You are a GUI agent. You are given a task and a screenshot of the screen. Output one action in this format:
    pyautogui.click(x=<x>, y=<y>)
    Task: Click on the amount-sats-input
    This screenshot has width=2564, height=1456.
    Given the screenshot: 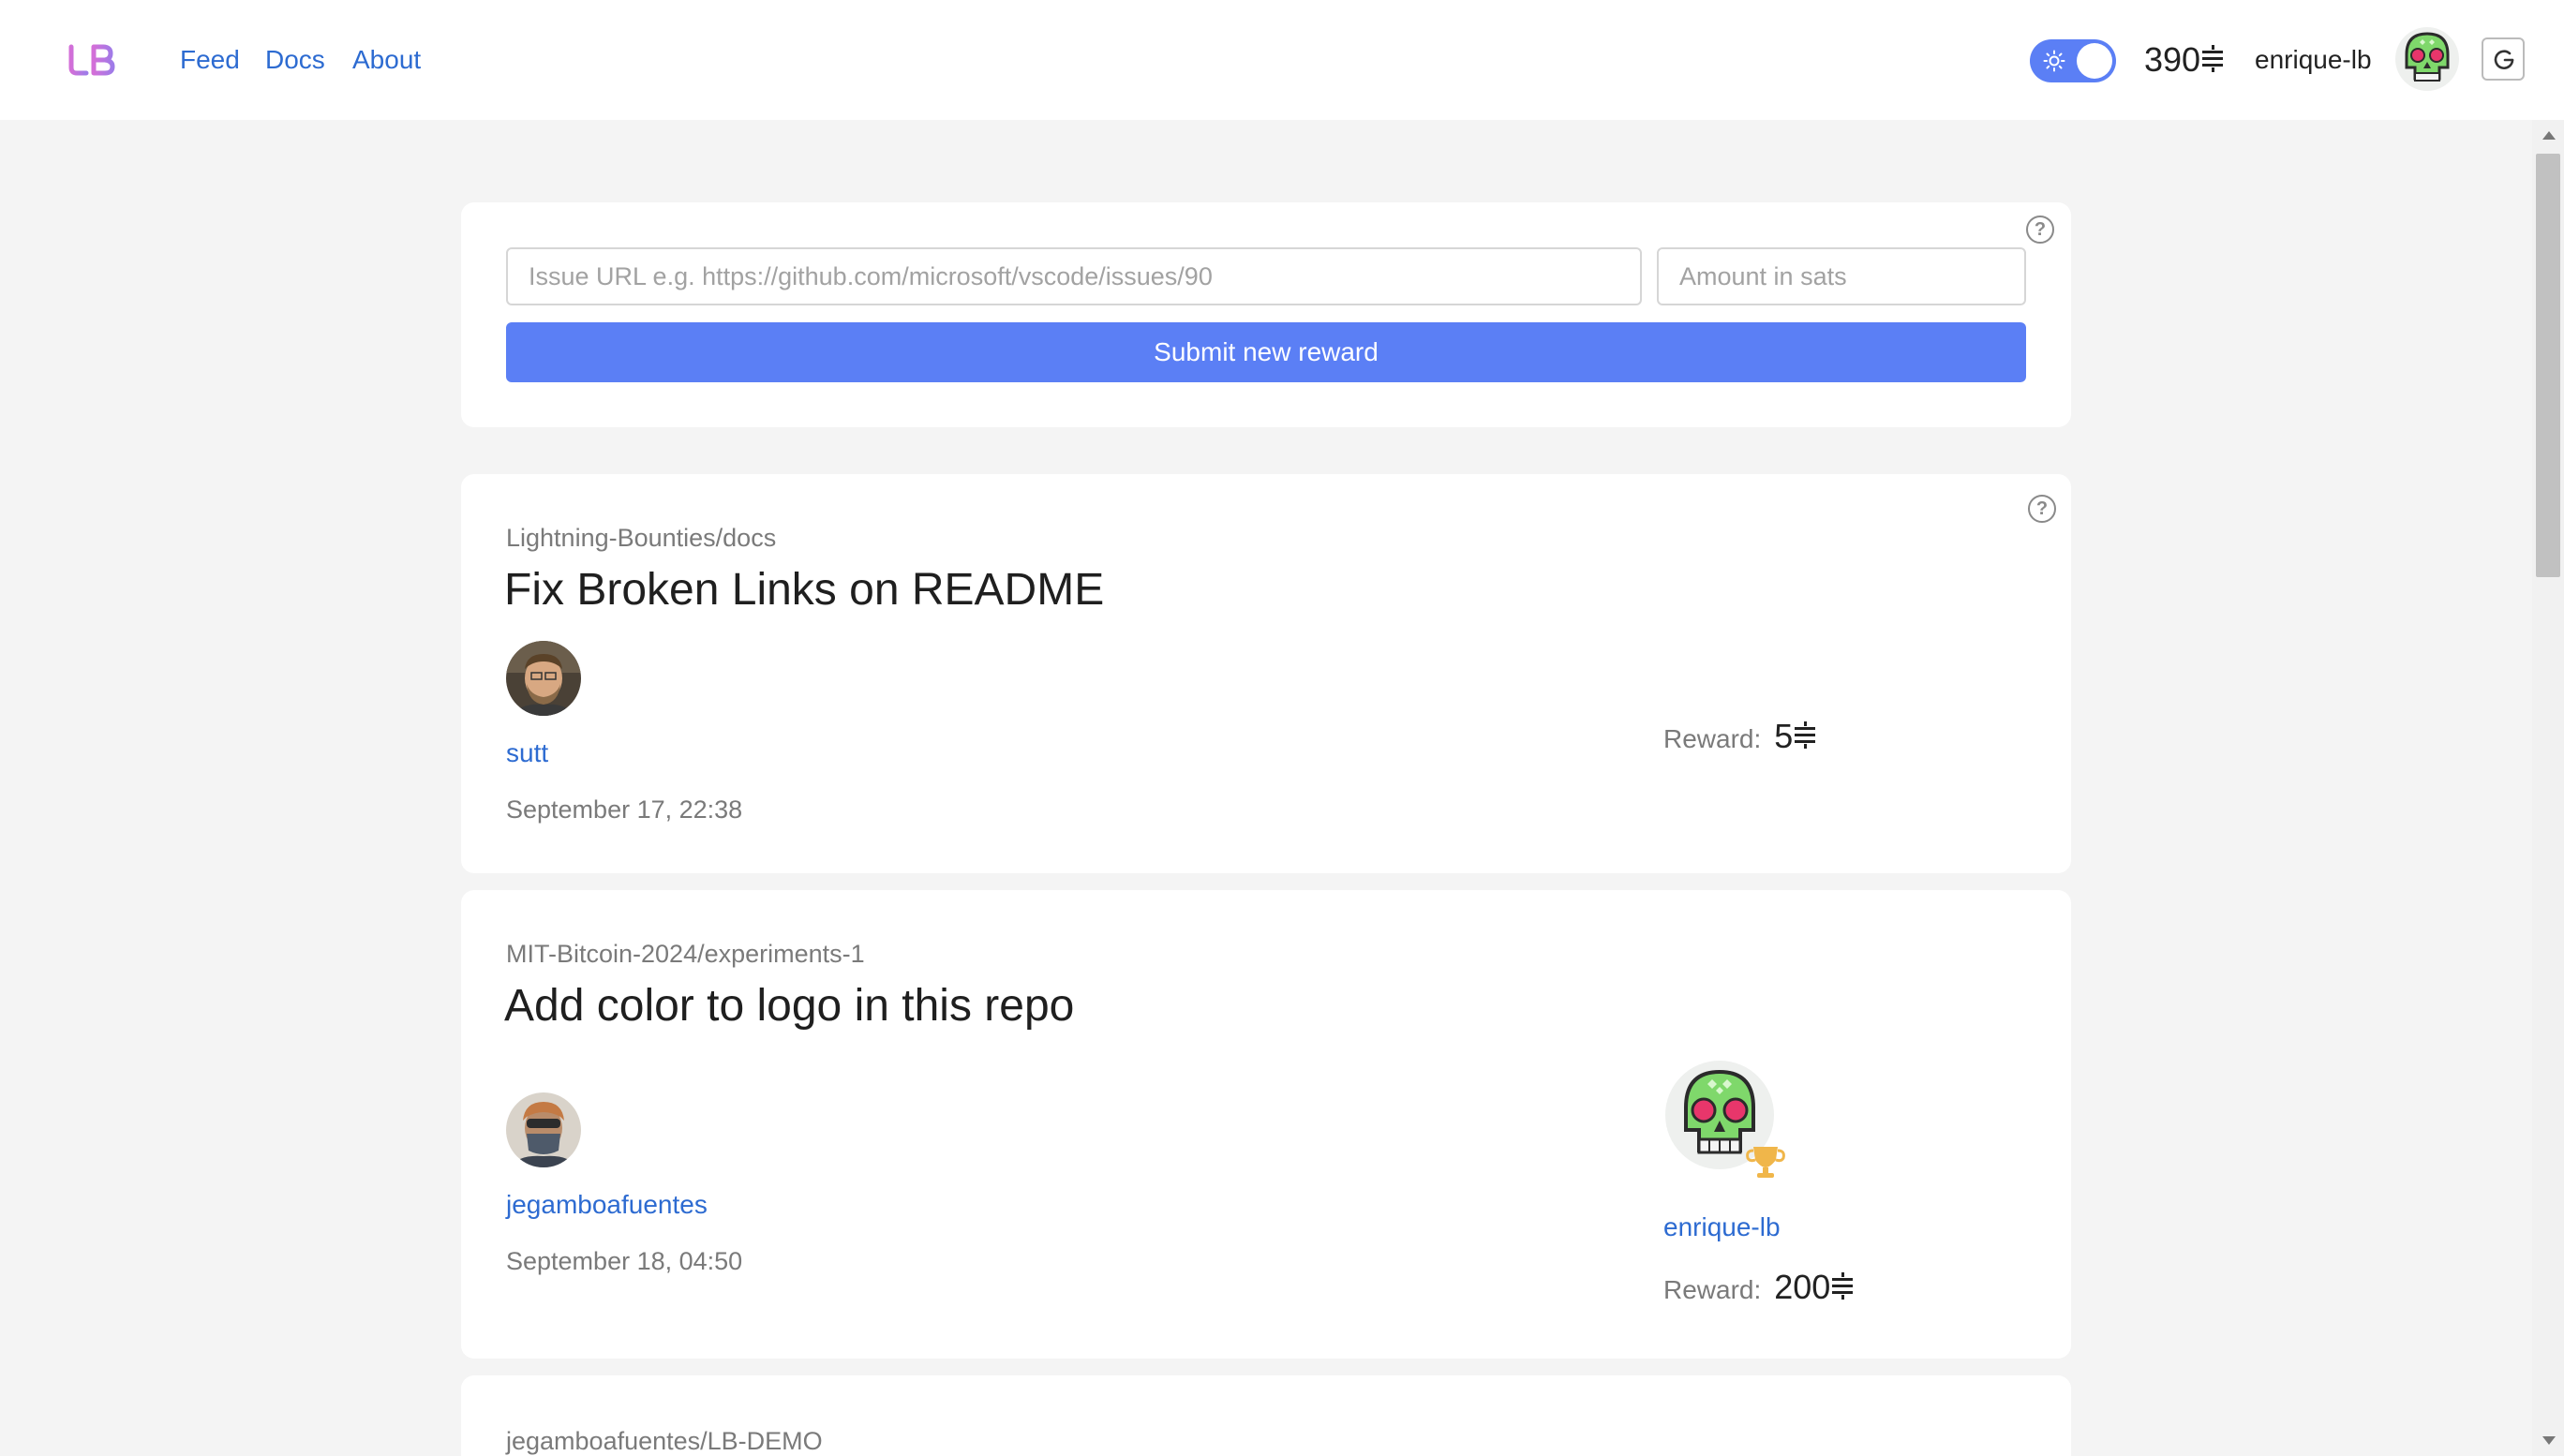 What is the action you would take?
    pyautogui.click(x=1841, y=276)
    